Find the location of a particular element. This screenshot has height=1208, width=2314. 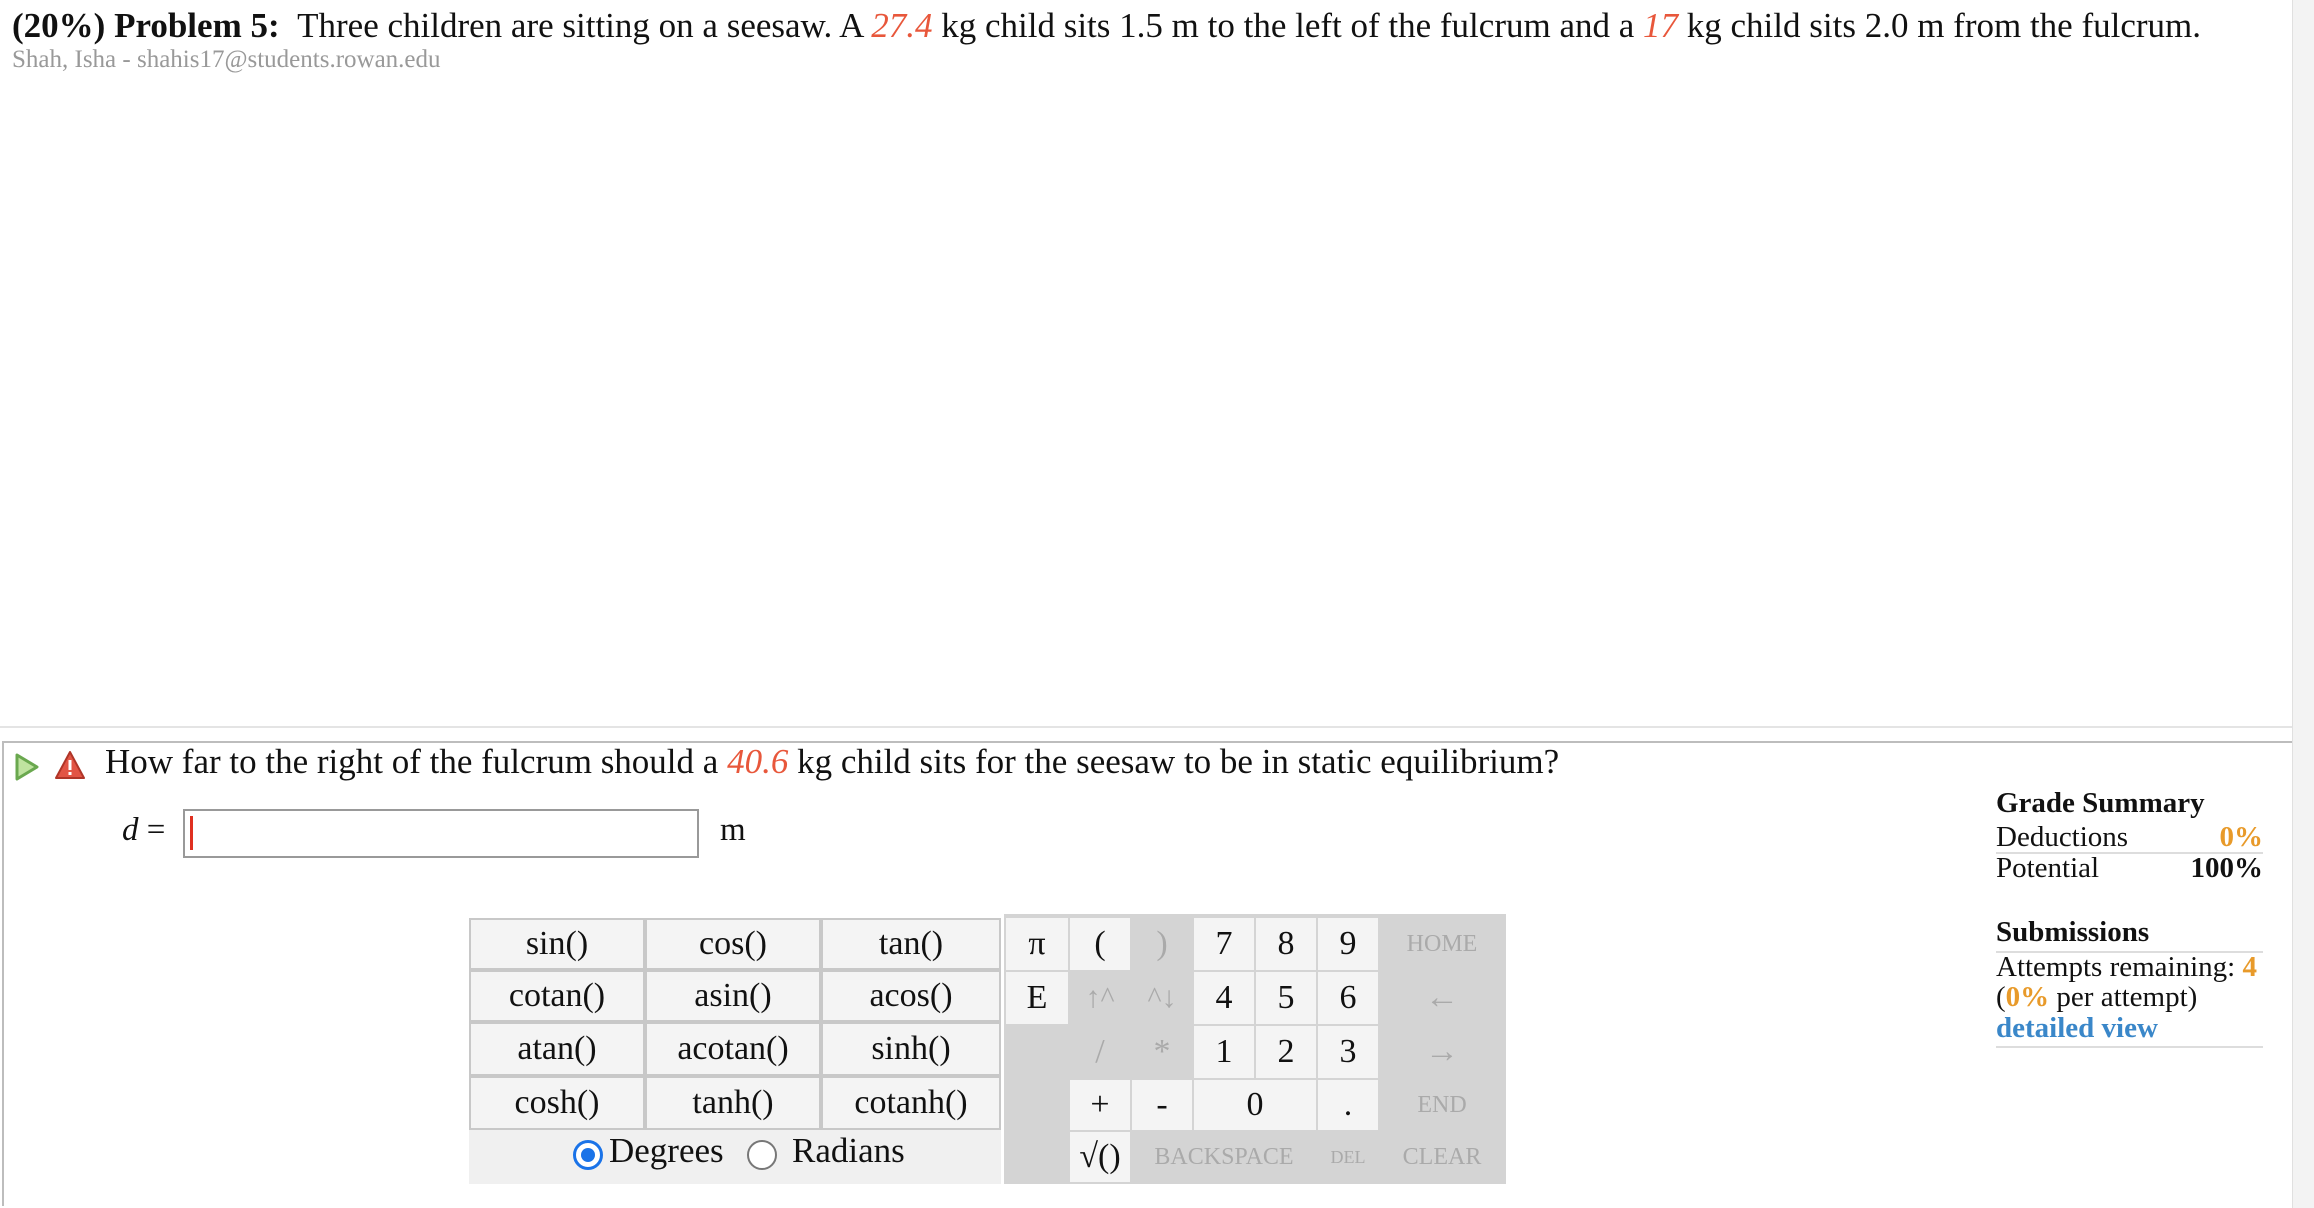

scrollbar is located at coordinates (2303, 604).